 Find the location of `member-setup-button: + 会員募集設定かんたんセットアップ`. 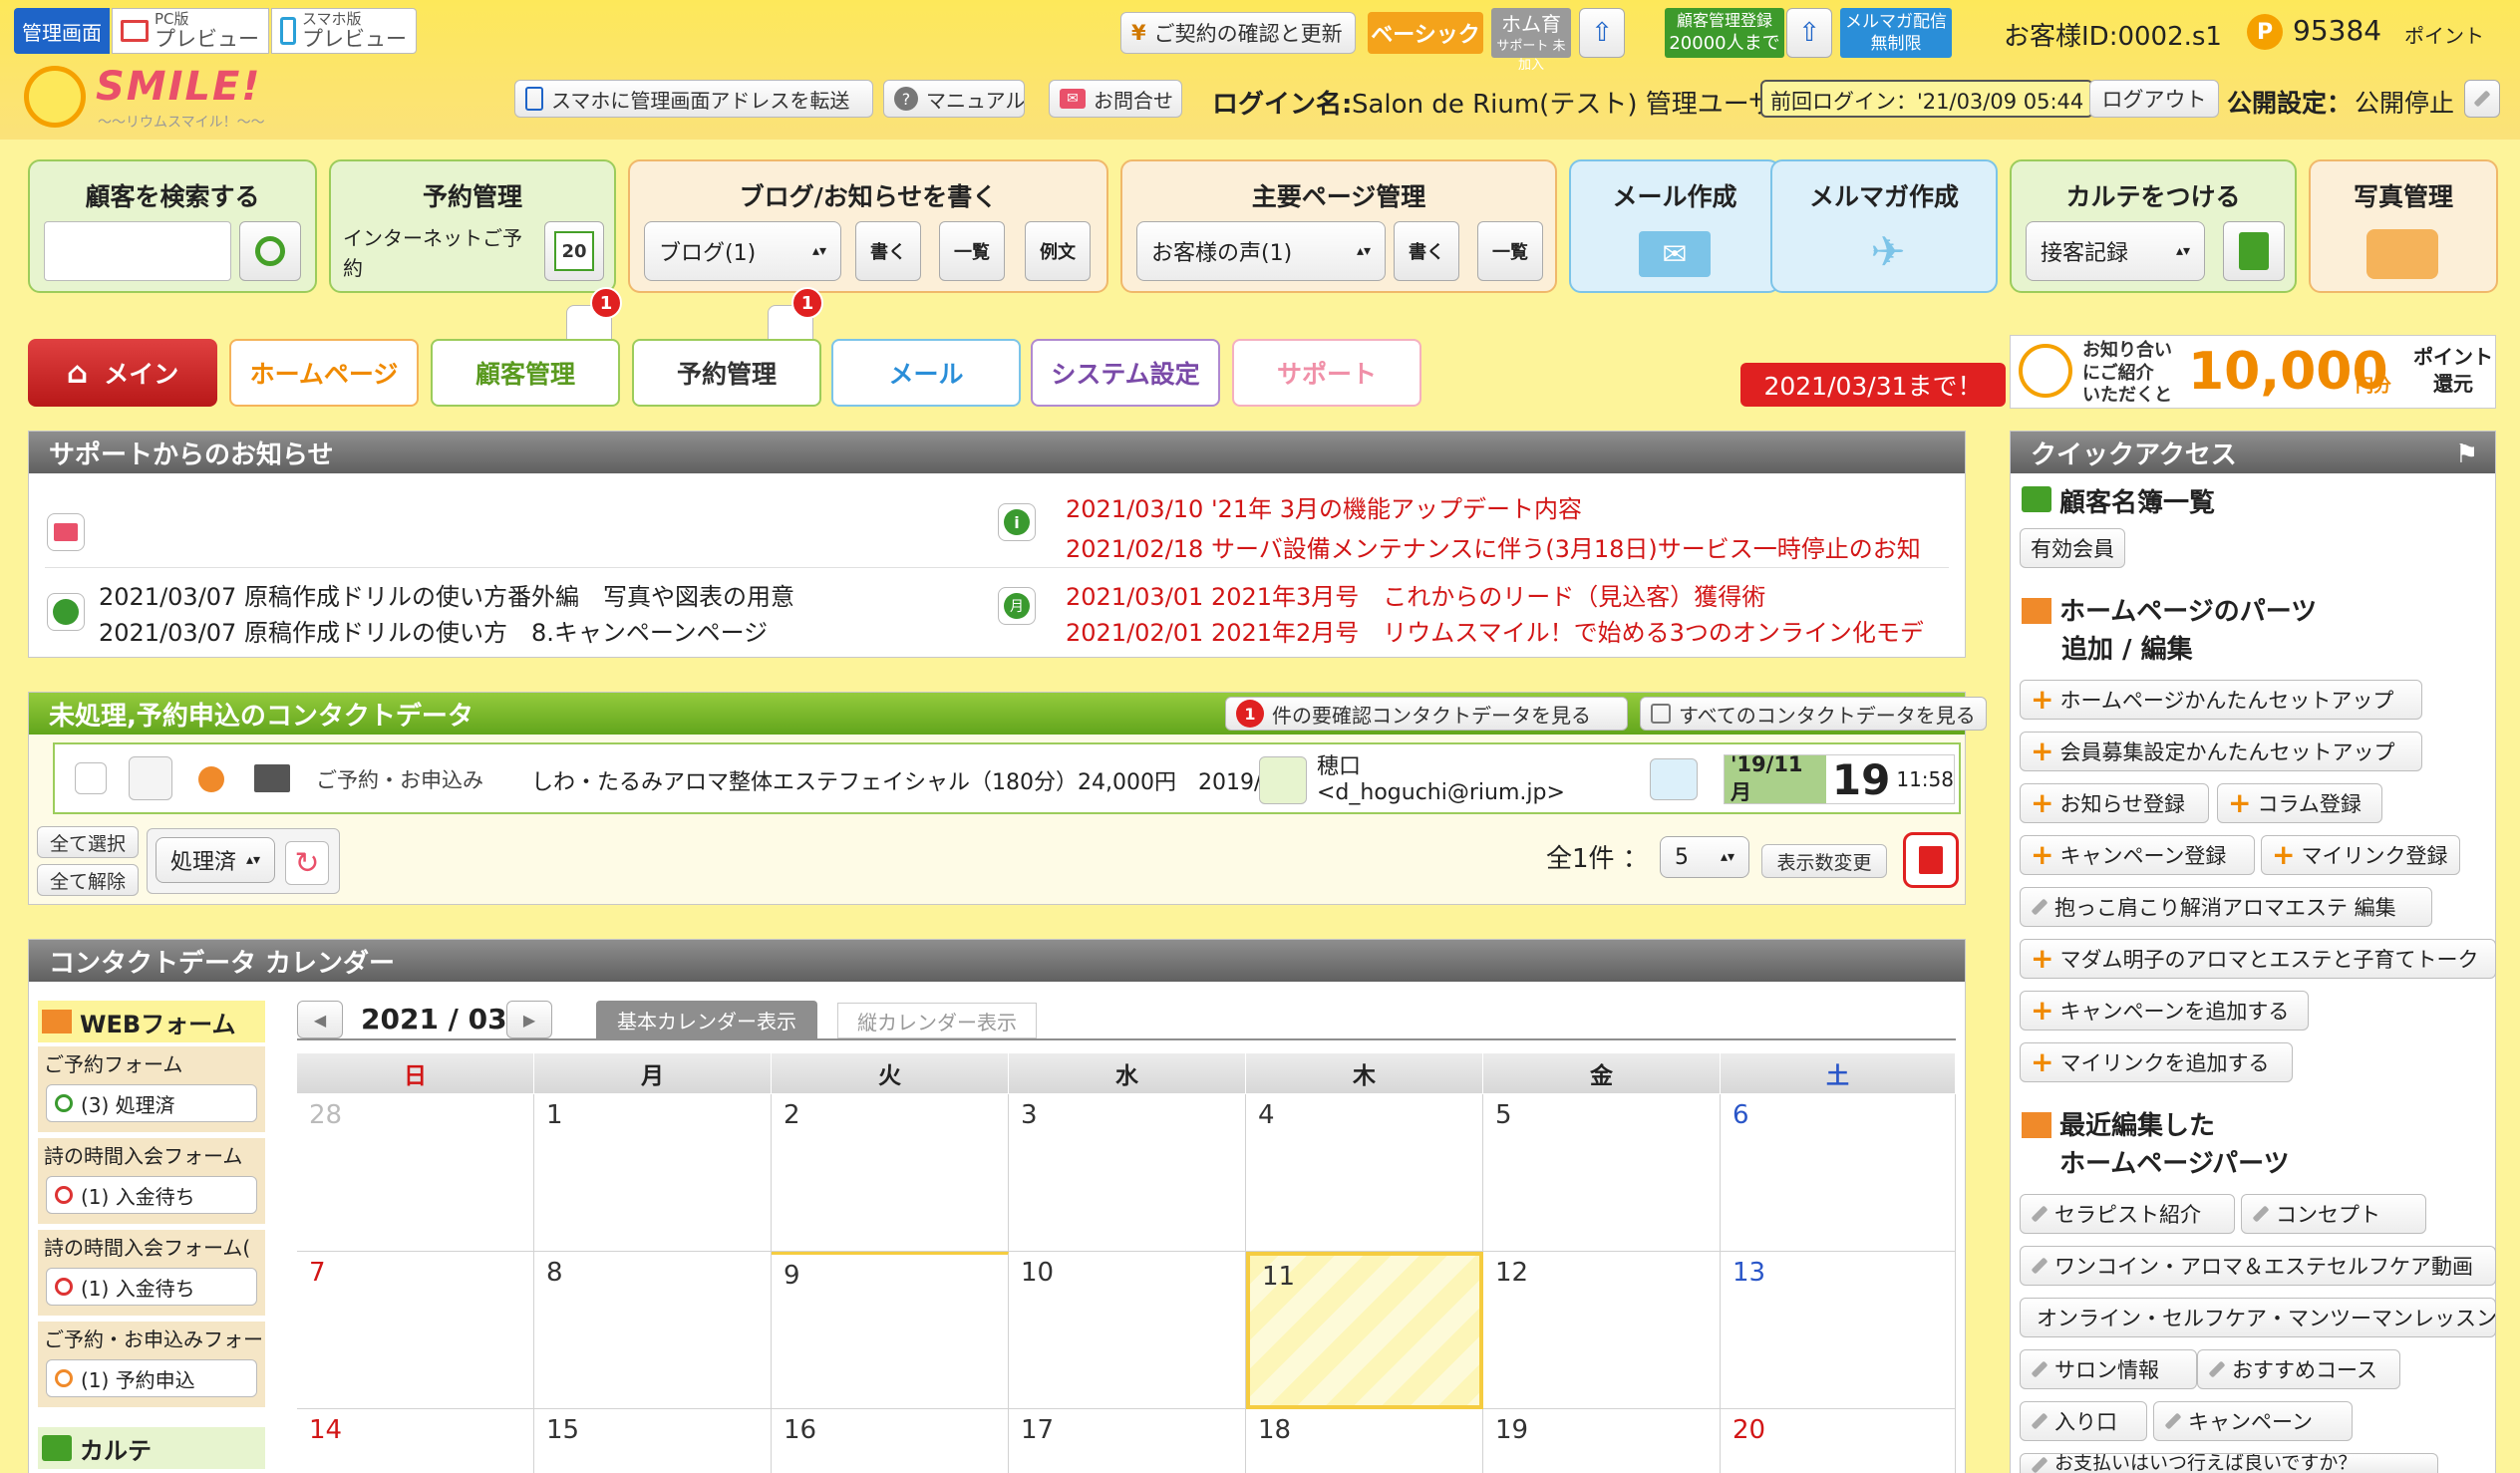

member-setup-button: + 会員募集設定かんたんセットアップ is located at coordinates (2221, 751).